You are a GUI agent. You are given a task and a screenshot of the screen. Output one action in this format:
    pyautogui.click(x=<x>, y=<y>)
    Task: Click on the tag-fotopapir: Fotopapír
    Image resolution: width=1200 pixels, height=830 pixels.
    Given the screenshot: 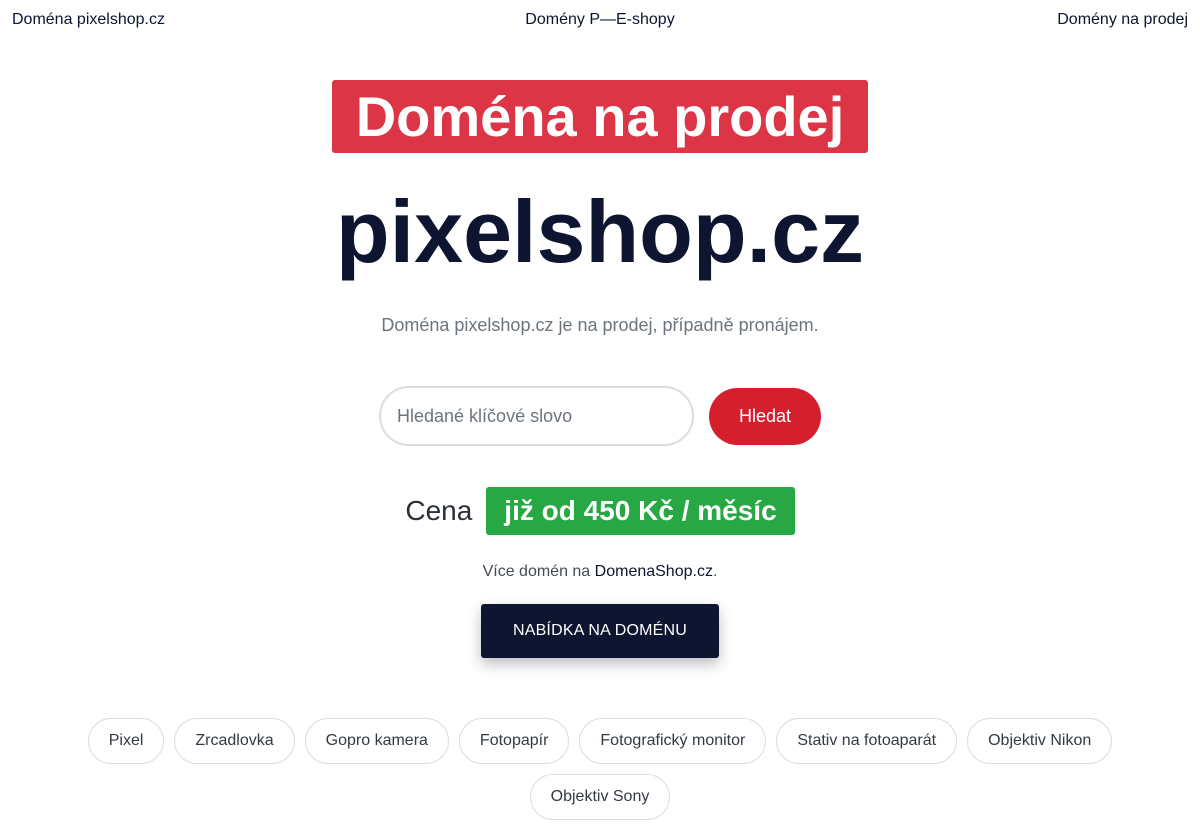 What is the action you would take?
    pyautogui.click(x=514, y=741)
    